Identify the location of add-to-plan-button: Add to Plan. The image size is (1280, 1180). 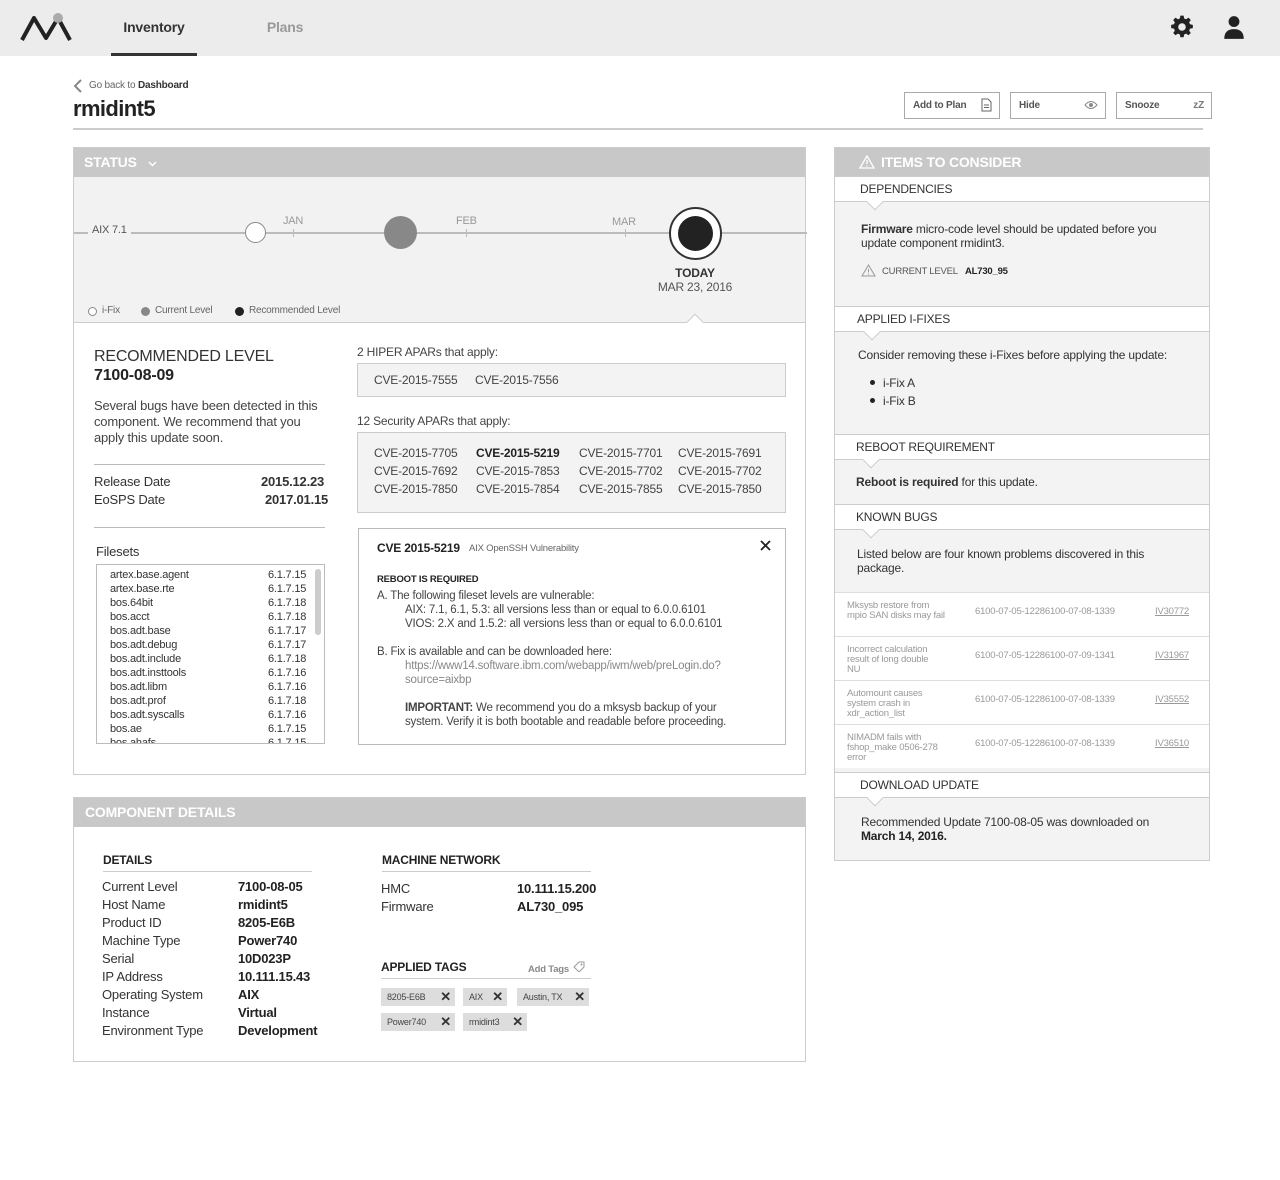
(952, 105).